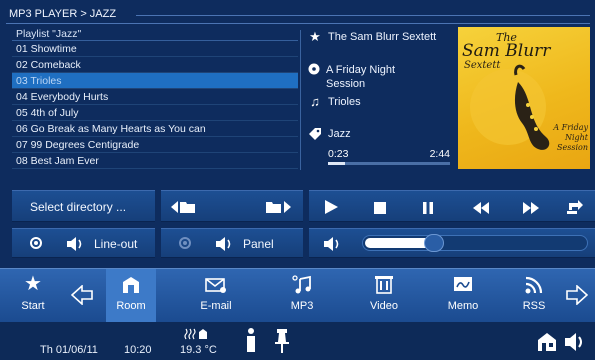 This screenshot has height=360, width=595. I want to click on next-folder-icon, so click(278, 209).